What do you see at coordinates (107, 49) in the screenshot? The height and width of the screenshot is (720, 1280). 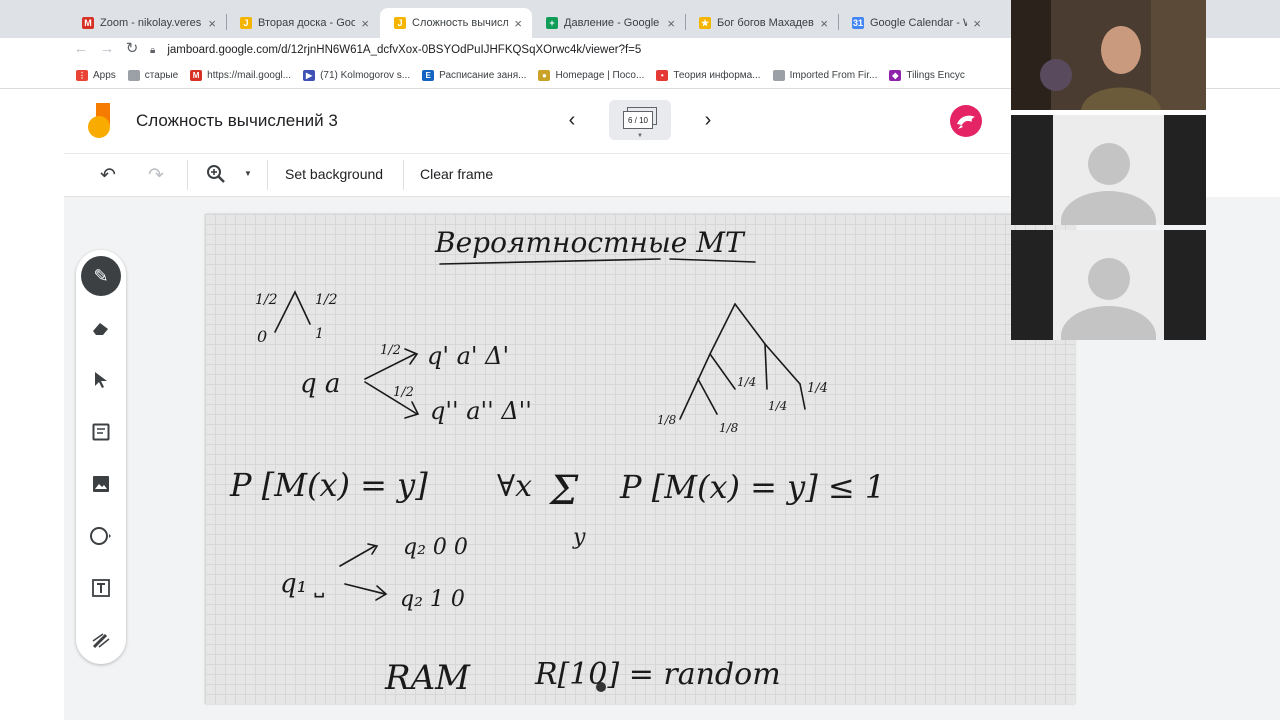 I see `forward-arrow-icon: →` at bounding box center [107, 49].